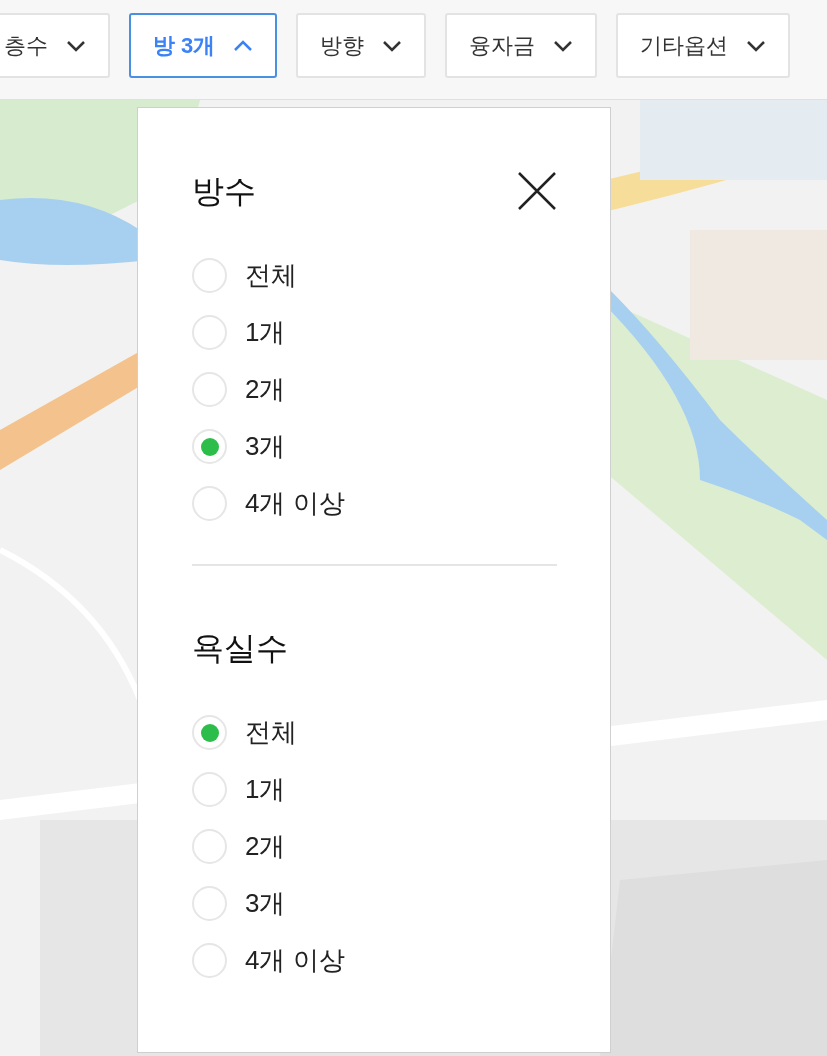 This screenshot has height=1056, width=827. Describe the element at coordinates (240, 648) in the screenshot. I see `section-title: 욕실수` at that location.